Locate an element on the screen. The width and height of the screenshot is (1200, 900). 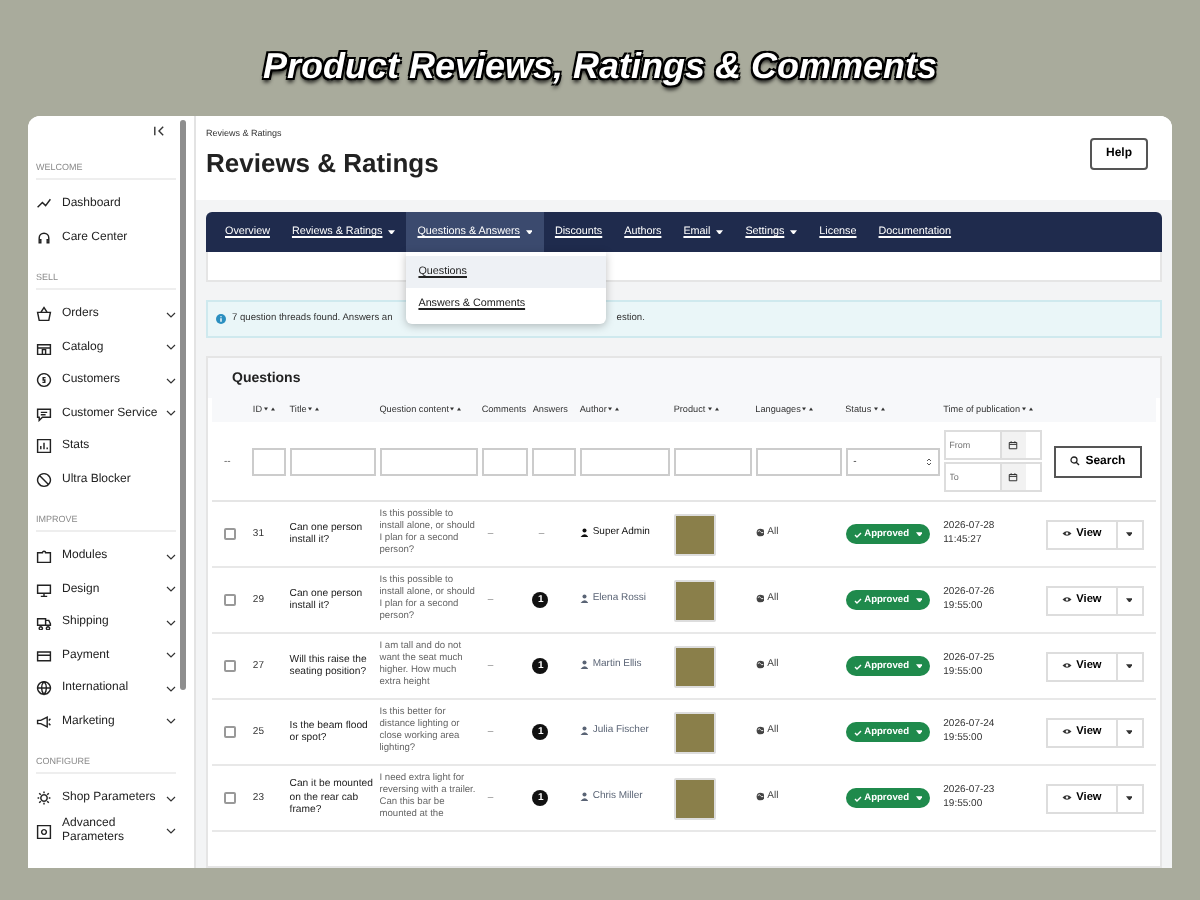
page-title: Reviews & Ratings is located at coordinates (322, 163).